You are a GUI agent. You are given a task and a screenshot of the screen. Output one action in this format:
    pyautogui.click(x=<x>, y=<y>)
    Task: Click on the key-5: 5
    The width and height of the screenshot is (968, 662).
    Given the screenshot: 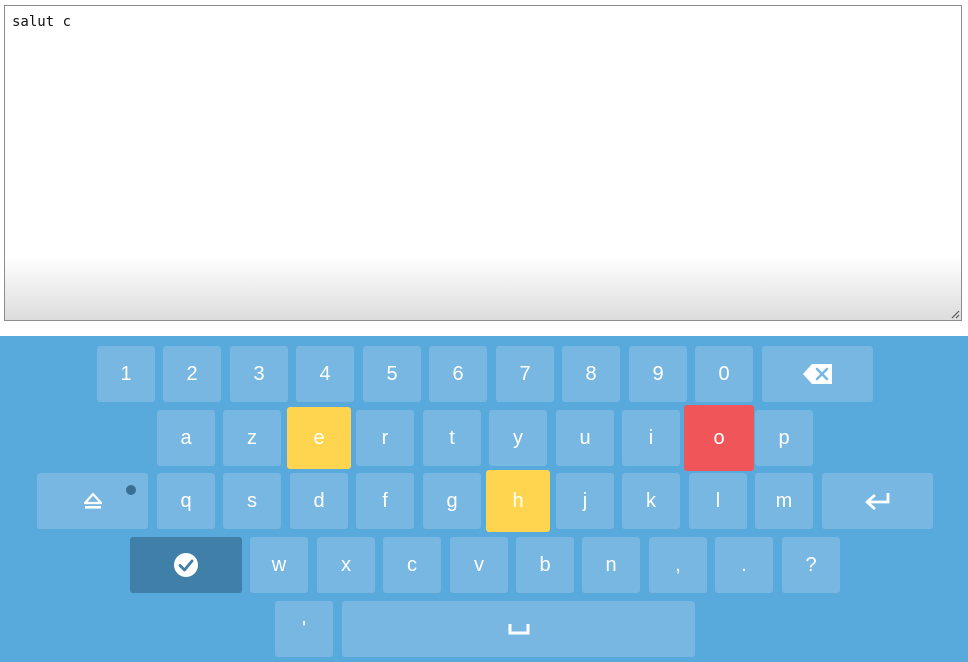 What is the action you would take?
    pyautogui.click(x=392, y=374)
    